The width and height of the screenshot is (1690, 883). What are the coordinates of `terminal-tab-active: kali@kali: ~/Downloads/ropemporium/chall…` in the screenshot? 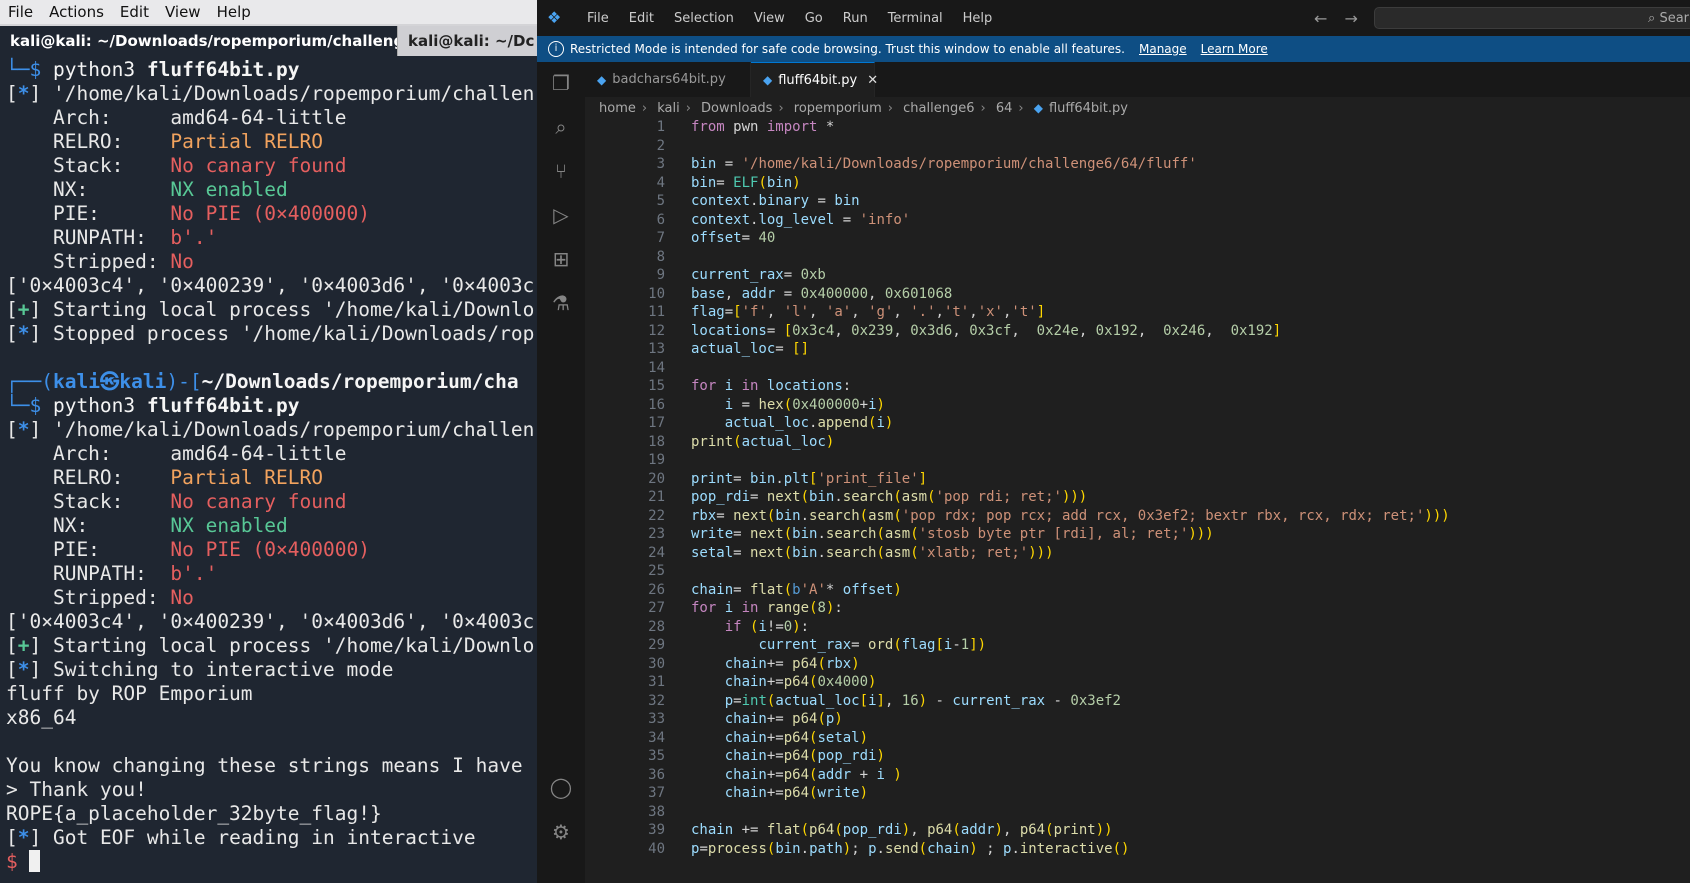 It's located at (234, 41).